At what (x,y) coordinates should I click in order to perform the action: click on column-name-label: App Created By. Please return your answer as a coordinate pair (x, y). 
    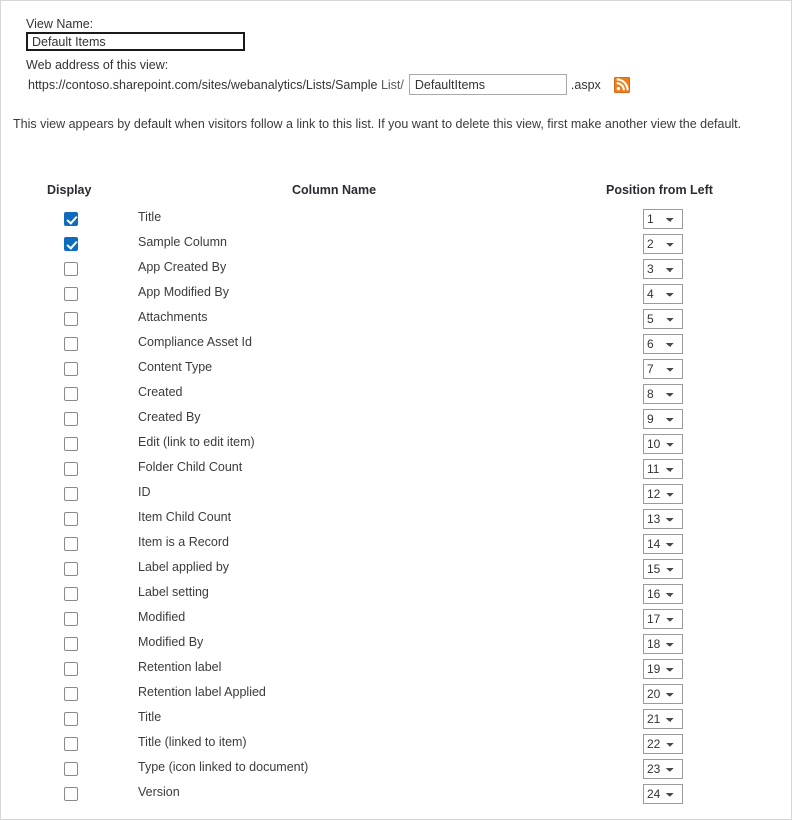
    Looking at the image, I should click on (182, 267).